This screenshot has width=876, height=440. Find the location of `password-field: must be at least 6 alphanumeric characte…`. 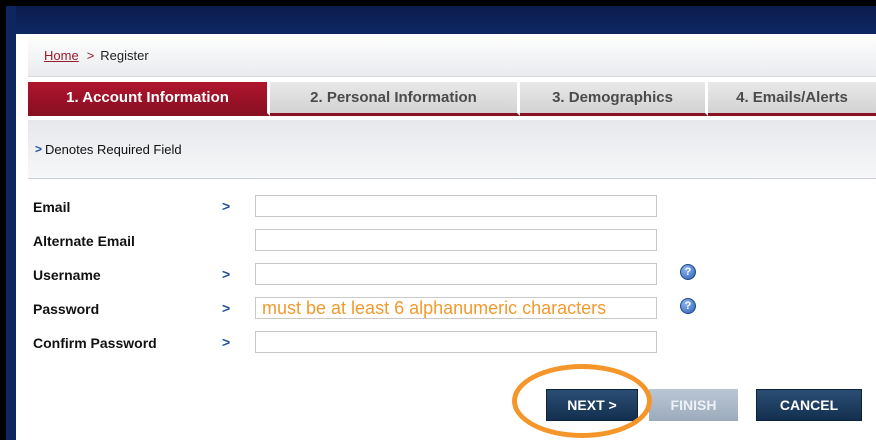

password-field: must be at least 6 alphanumeric characte… is located at coordinates (456, 308).